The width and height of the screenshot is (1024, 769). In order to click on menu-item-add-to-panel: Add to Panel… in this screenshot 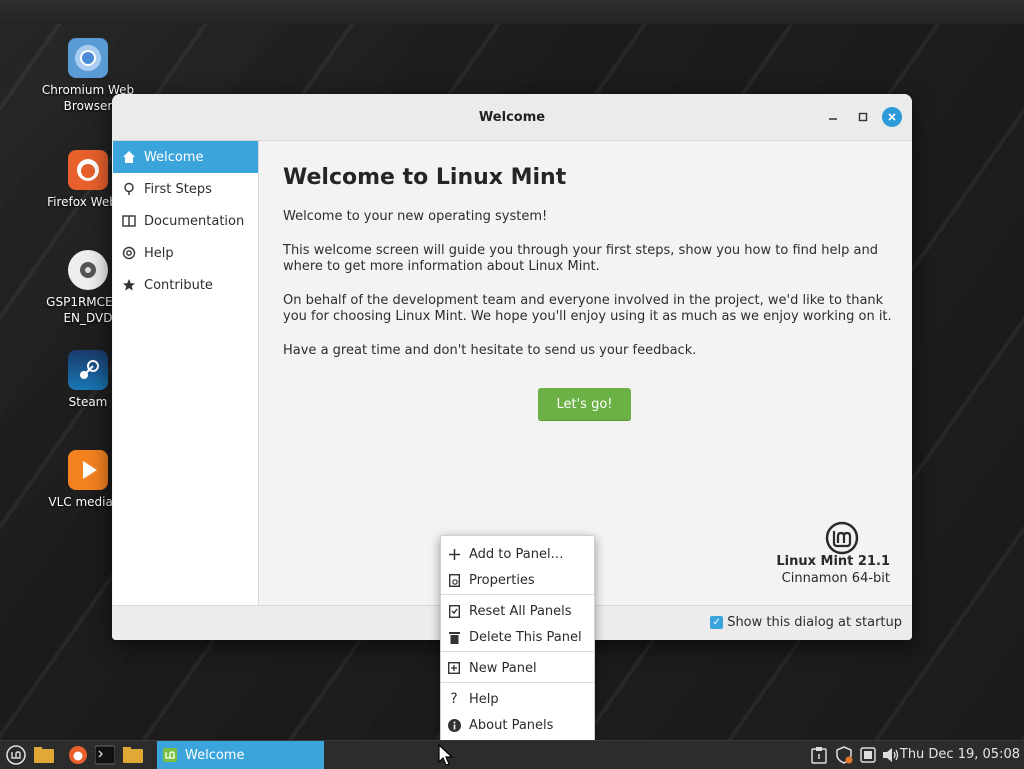, I will do `click(517, 554)`.